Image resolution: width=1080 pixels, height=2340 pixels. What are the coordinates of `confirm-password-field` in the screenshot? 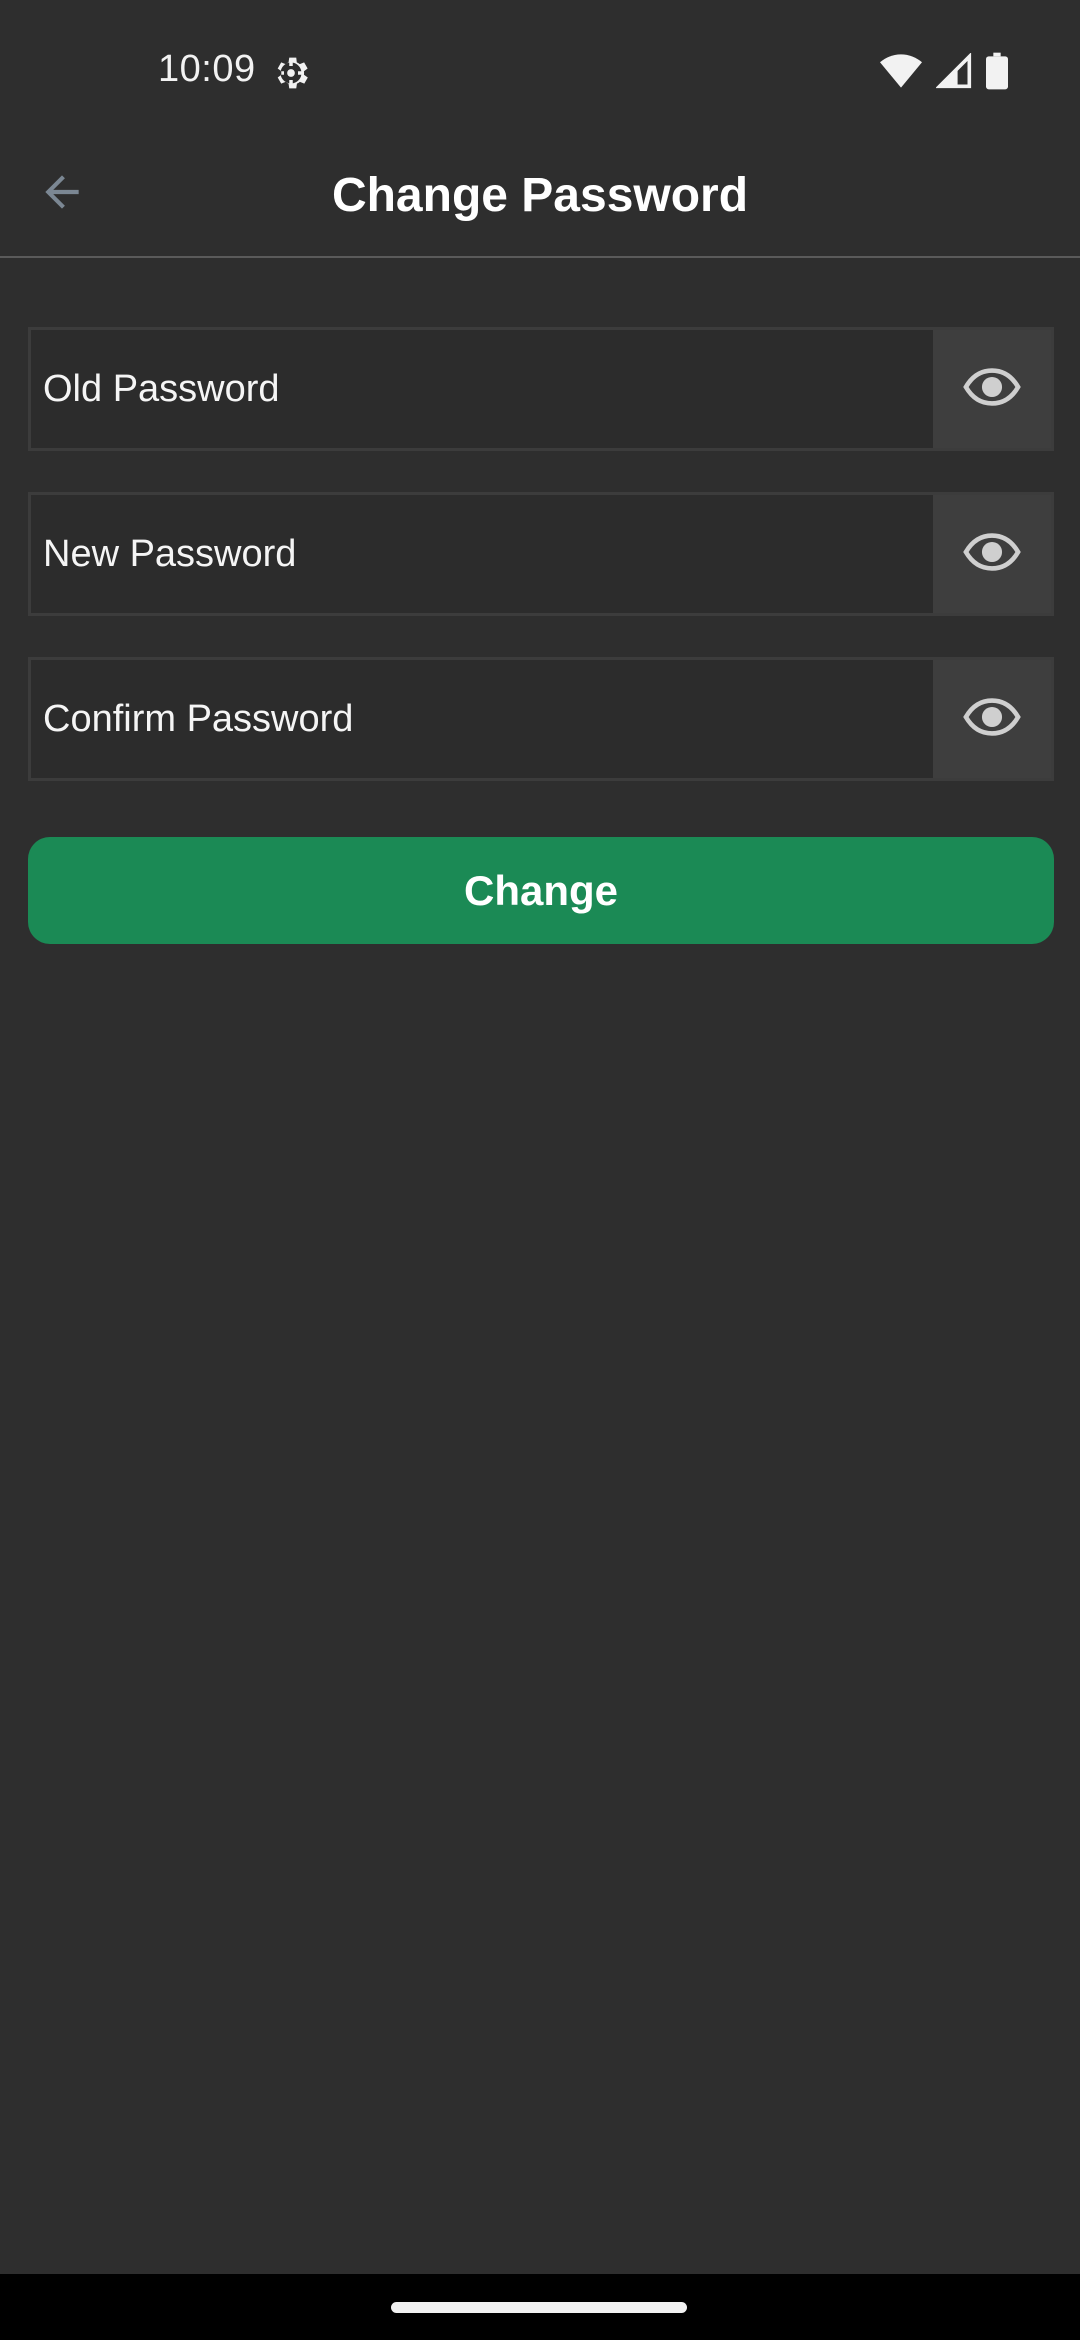 It's located at (541, 719).